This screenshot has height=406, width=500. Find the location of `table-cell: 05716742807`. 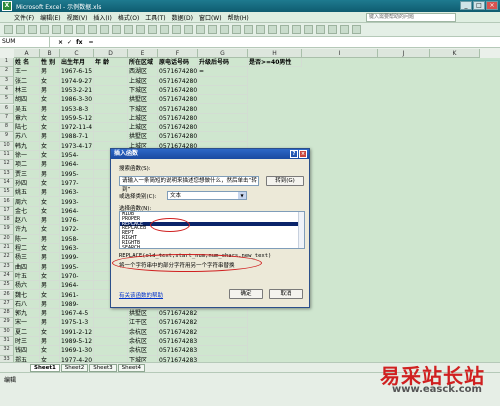

table-cell: 05716742807 is located at coordinates (178, 128).